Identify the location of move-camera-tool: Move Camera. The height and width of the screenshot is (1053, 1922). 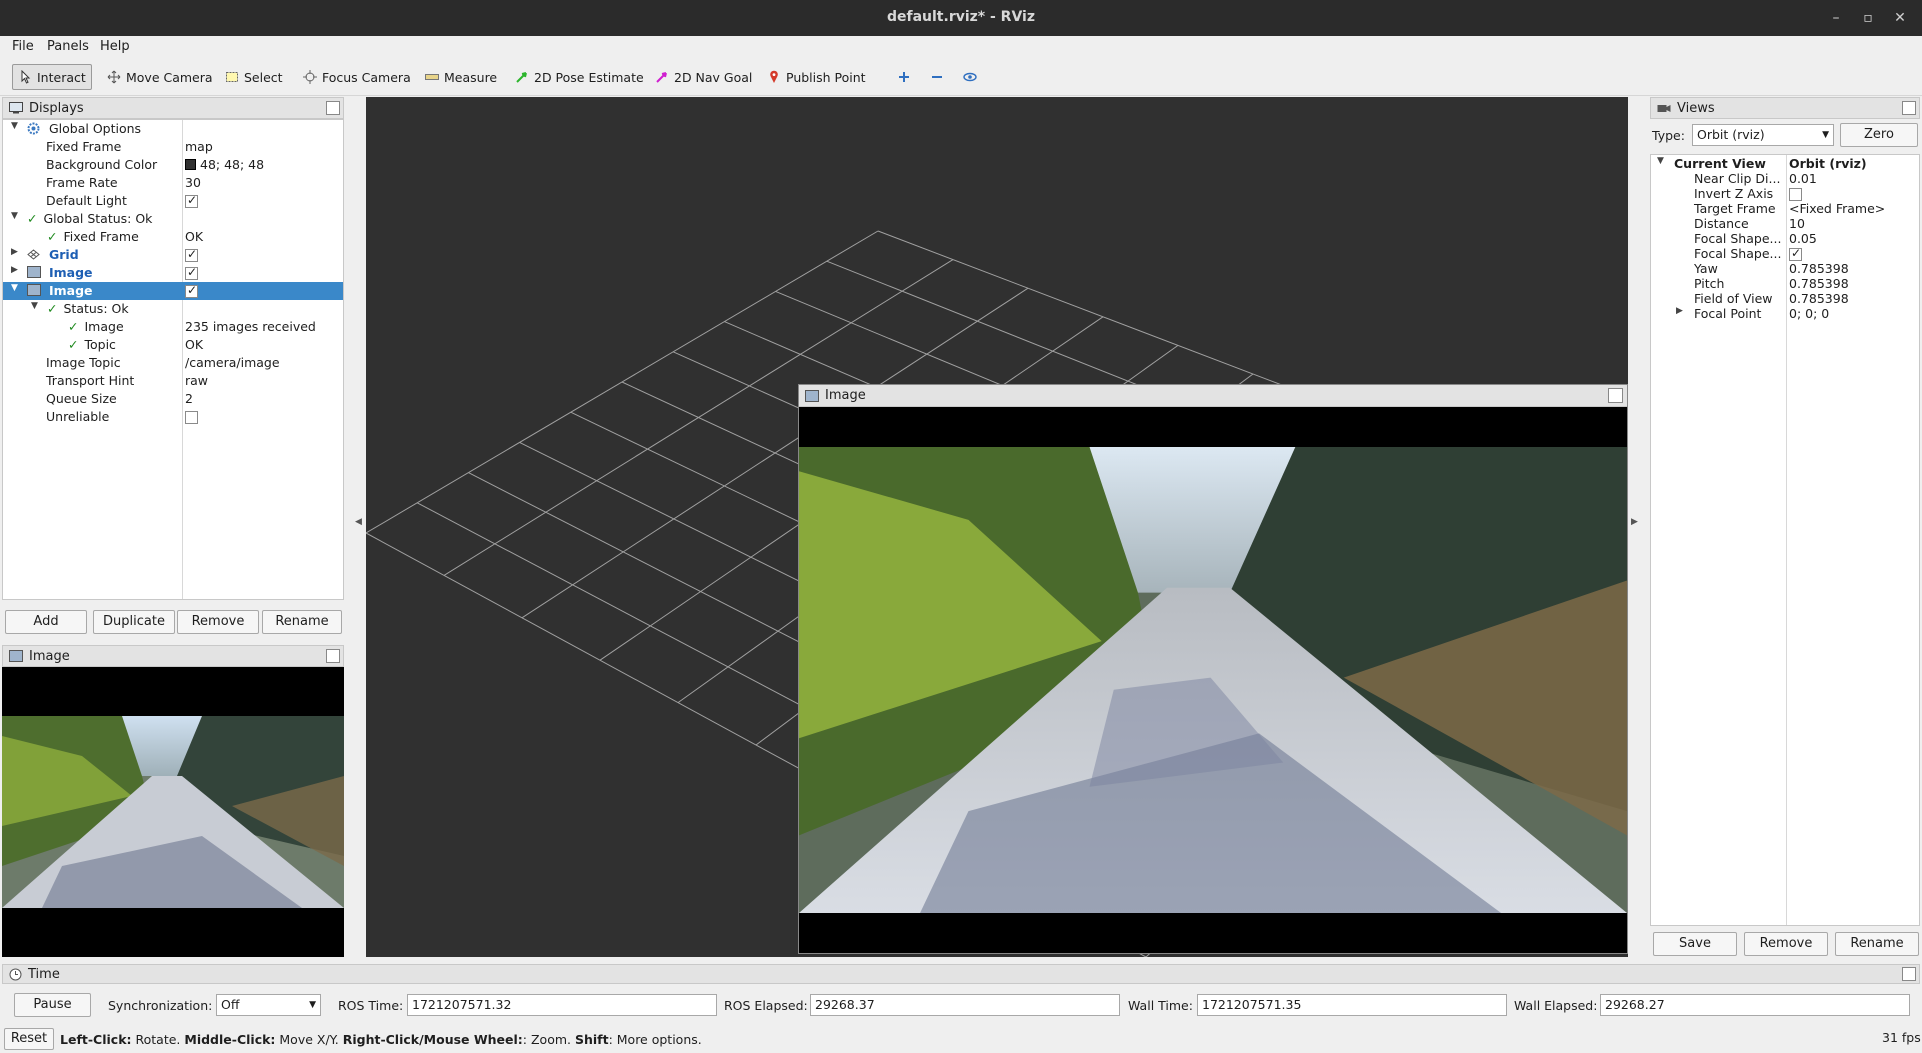
(160, 77).